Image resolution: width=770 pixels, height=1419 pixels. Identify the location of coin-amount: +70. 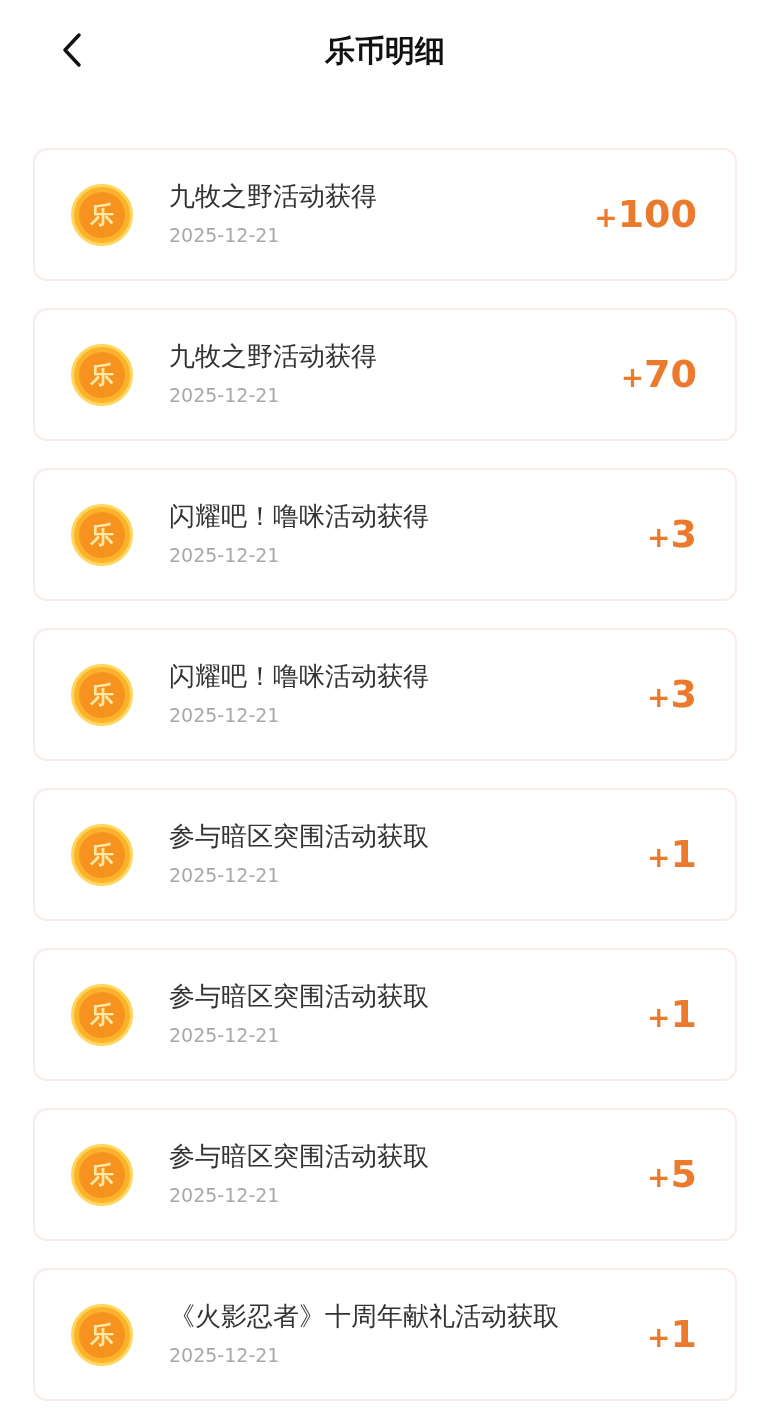
(658, 374).